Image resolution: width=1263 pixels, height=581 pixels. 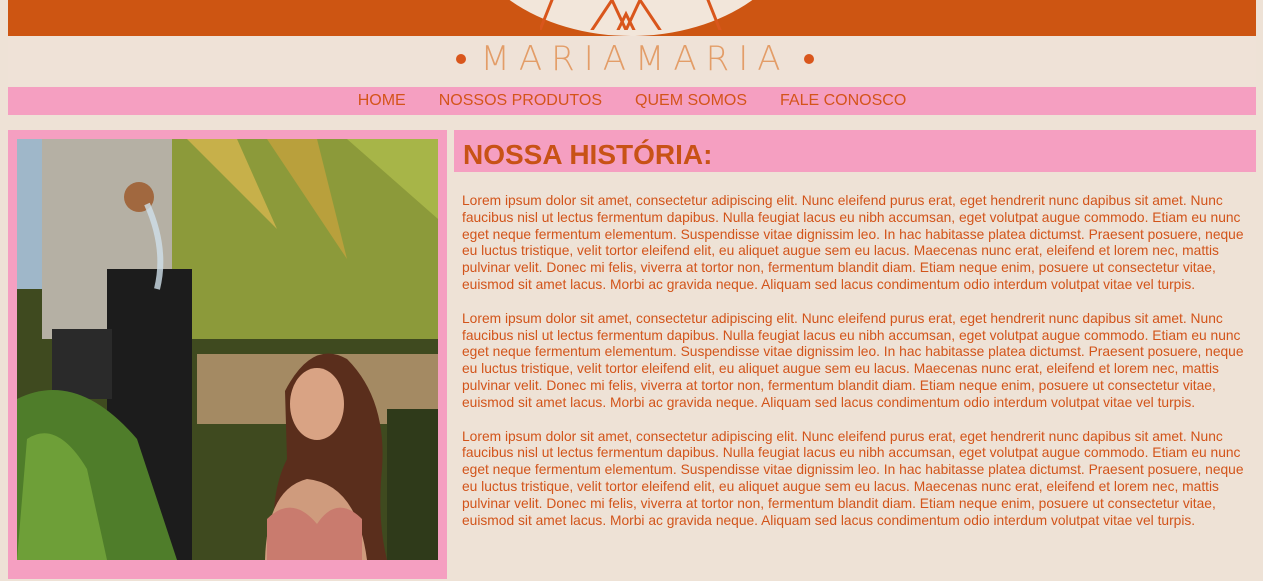 What do you see at coordinates (588, 154) in the screenshot?
I see `page-title: NOSSA HISTÓRIA:` at bounding box center [588, 154].